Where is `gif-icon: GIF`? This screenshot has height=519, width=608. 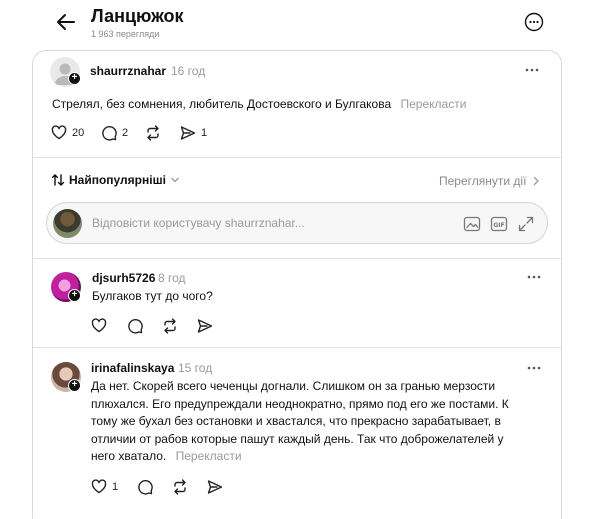 gif-icon: GIF is located at coordinates (499, 224).